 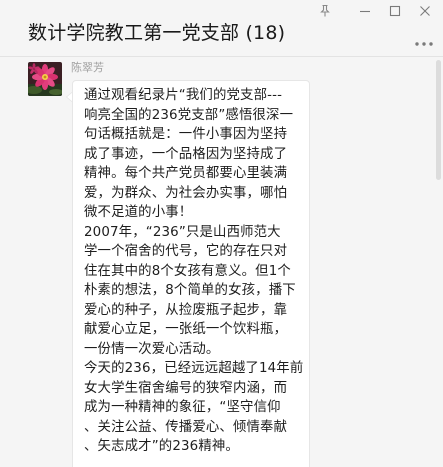 I want to click on message-line: 通过观看纪录片“我们的党支部---, so click(x=183, y=95).